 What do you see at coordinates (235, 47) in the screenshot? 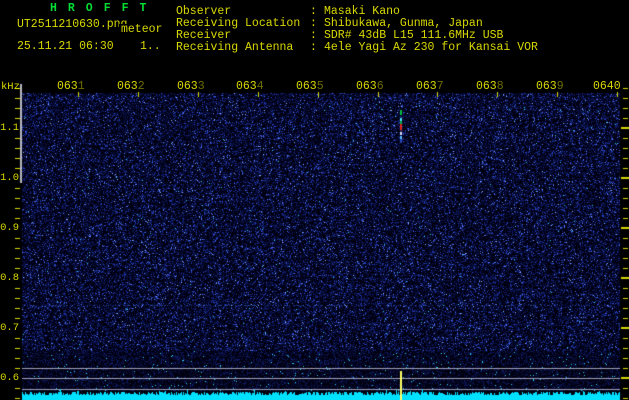
I see `field-label-antenna: Receiving Antenna` at bounding box center [235, 47].